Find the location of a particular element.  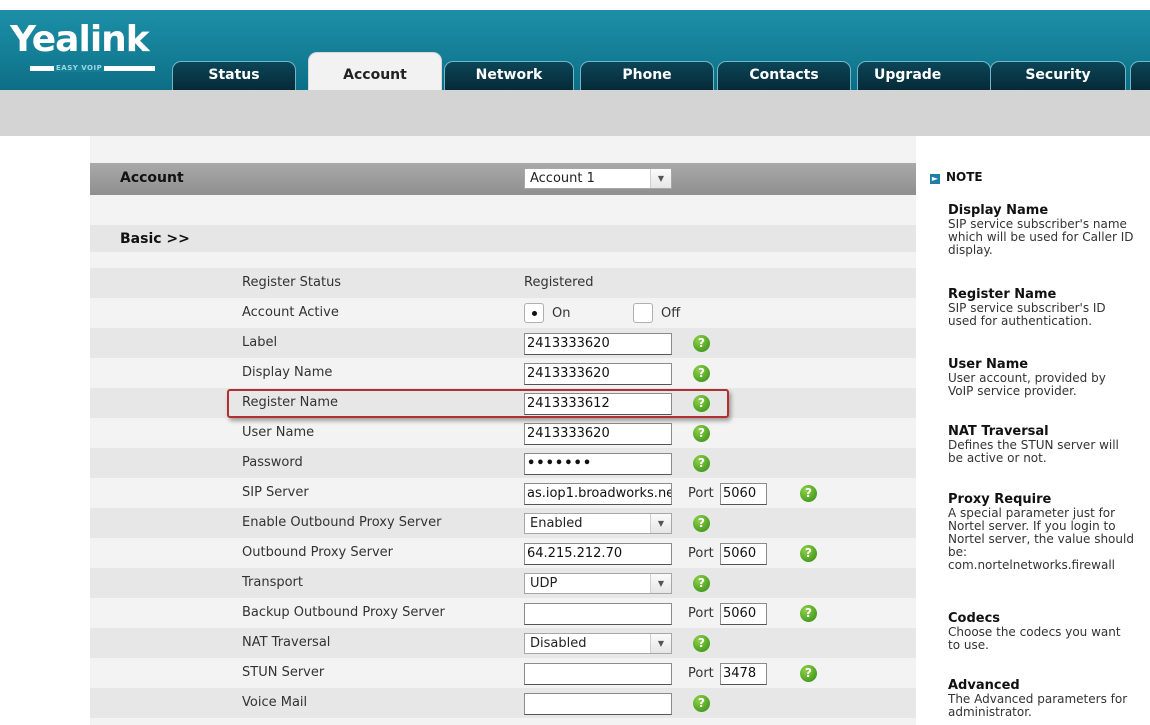

tab-upgrade: Upgrade is located at coordinates (924, 75).